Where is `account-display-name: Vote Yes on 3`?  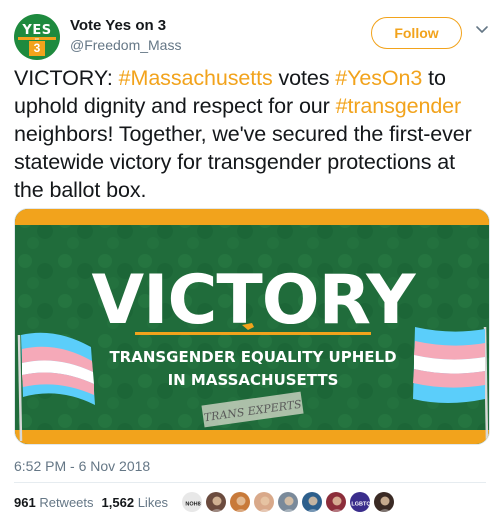
account-display-name: Vote Yes on 3 is located at coordinates (118, 25).